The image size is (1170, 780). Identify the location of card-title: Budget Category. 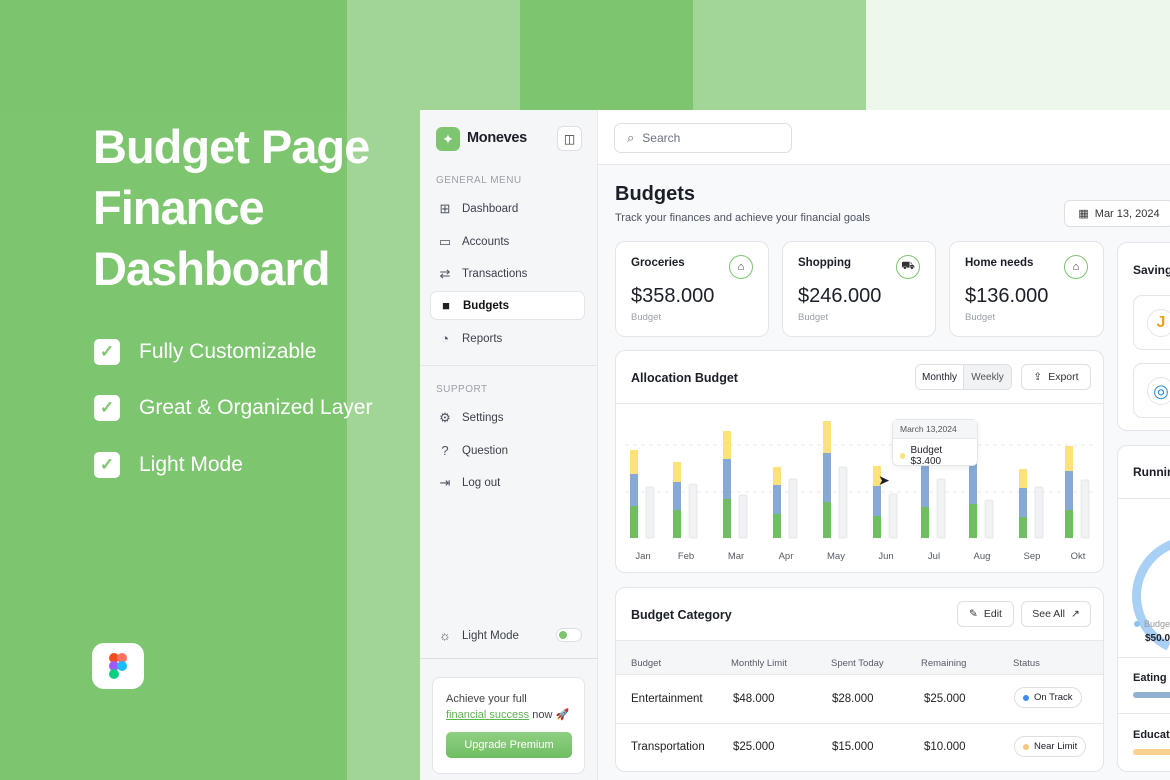
(681, 615).